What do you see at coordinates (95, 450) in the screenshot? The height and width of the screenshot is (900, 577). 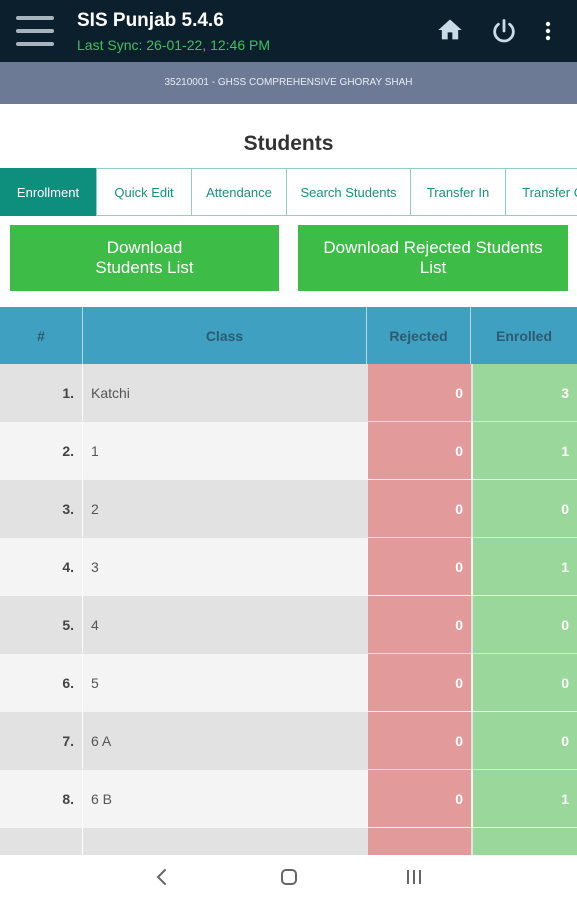 I see `row-class: 1` at bounding box center [95, 450].